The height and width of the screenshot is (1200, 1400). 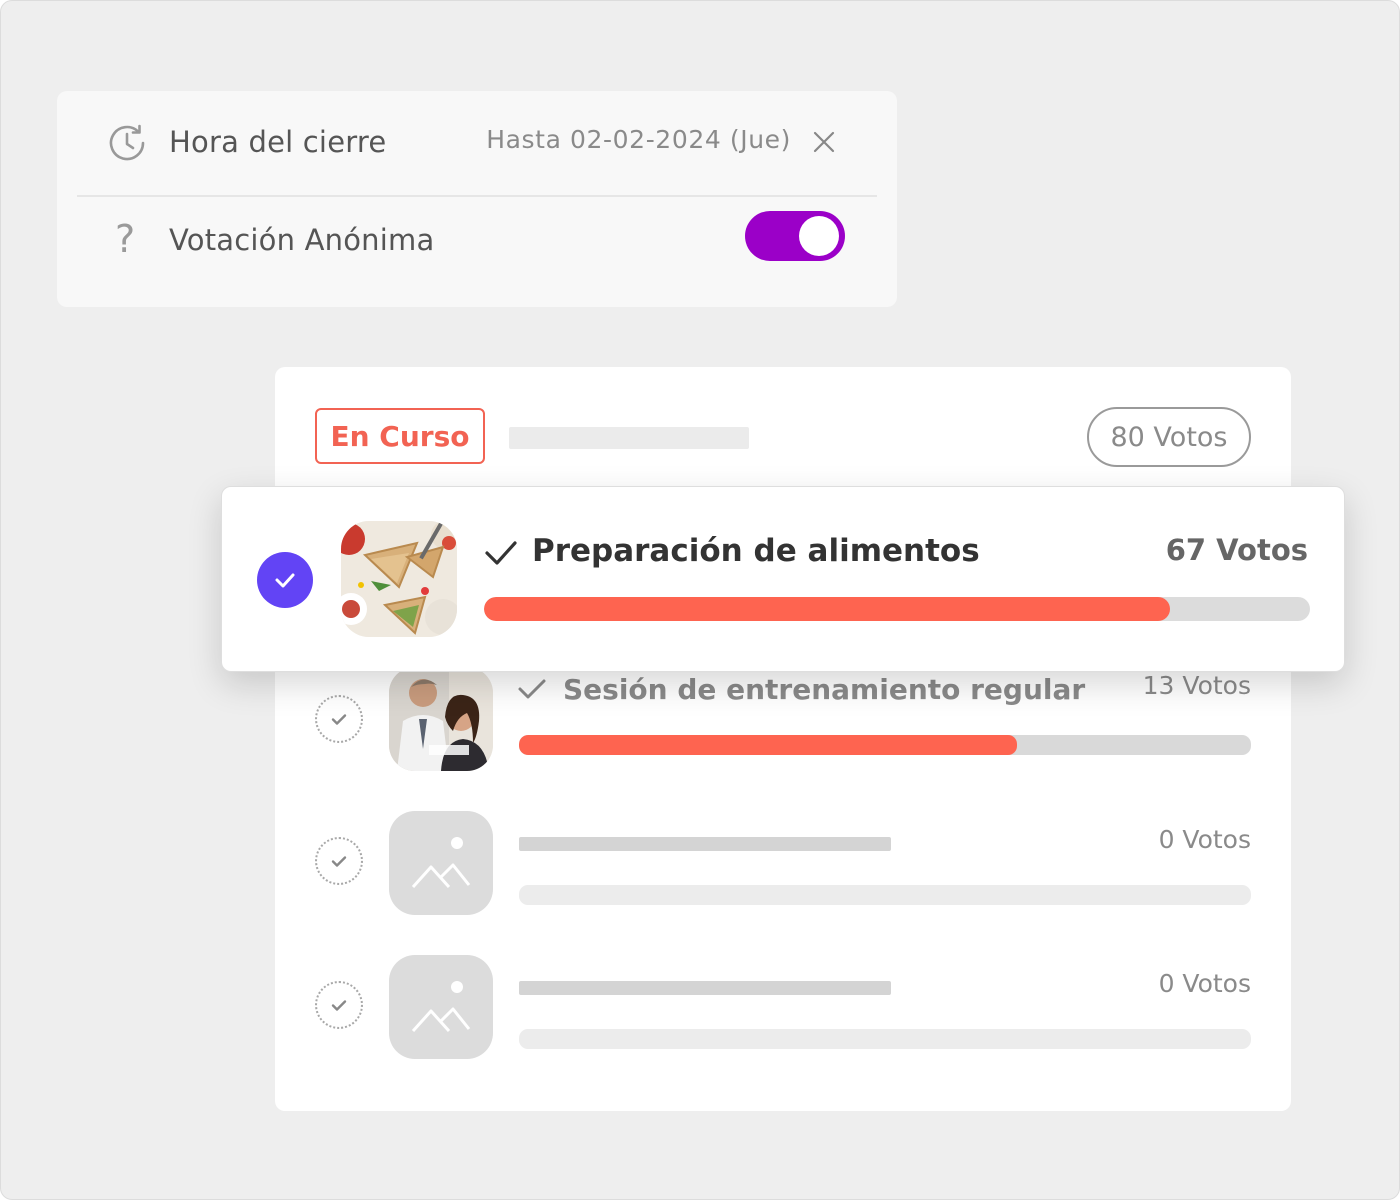 What do you see at coordinates (824, 142) in the screenshot?
I see `close-icon` at bounding box center [824, 142].